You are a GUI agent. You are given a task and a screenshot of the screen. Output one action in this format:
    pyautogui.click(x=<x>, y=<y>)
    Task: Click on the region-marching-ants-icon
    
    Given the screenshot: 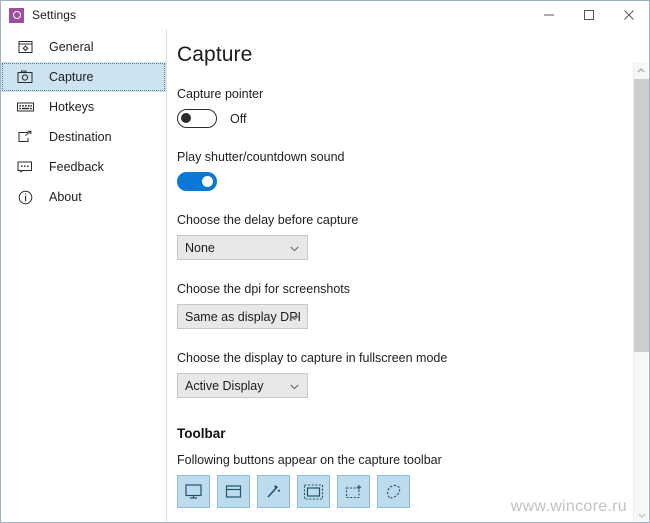 What is the action you would take?
    pyautogui.click(x=313, y=491)
    